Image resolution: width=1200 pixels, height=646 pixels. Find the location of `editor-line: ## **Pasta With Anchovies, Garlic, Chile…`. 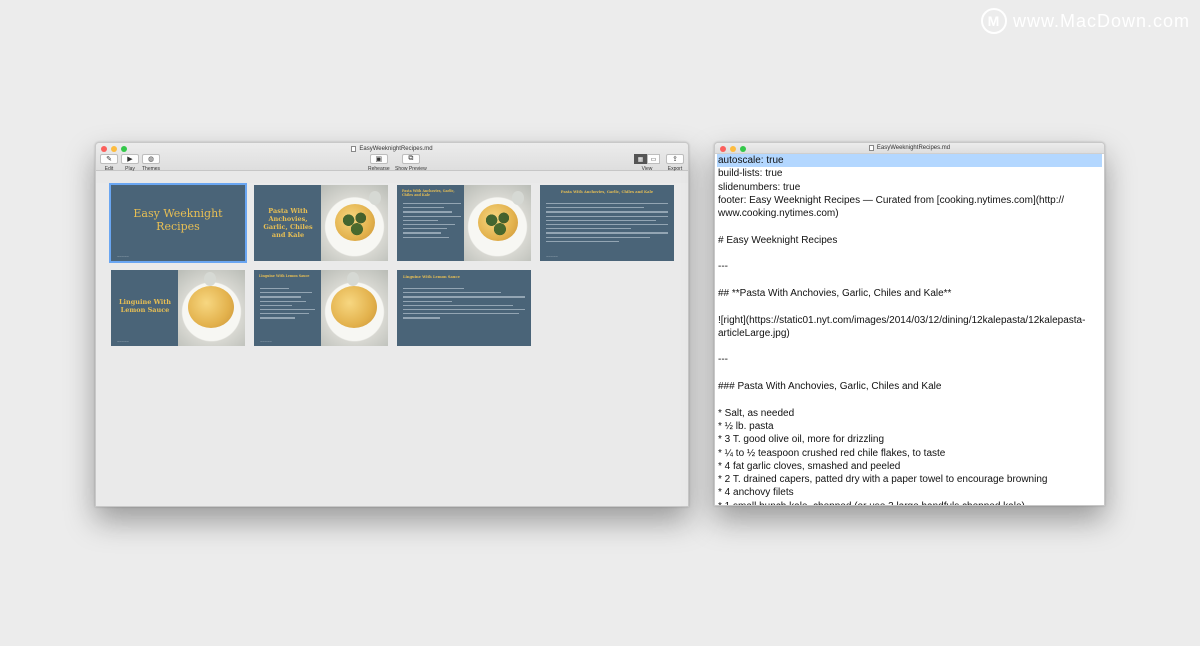

editor-line: ## **Pasta With Anchovies, Garlic, Chile… is located at coordinates (909, 293).